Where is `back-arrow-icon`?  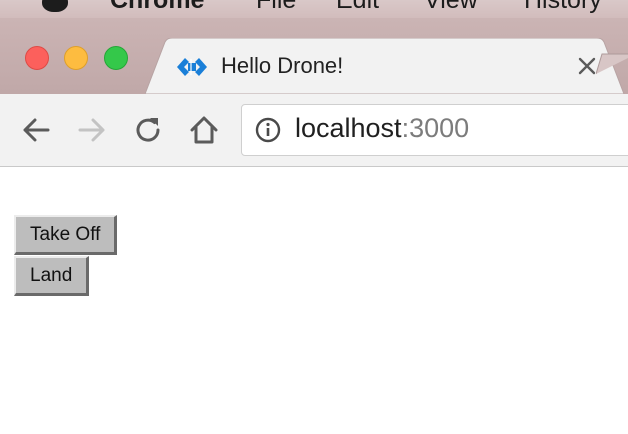
back-arrow-icon is located at coordinates (36, 130).